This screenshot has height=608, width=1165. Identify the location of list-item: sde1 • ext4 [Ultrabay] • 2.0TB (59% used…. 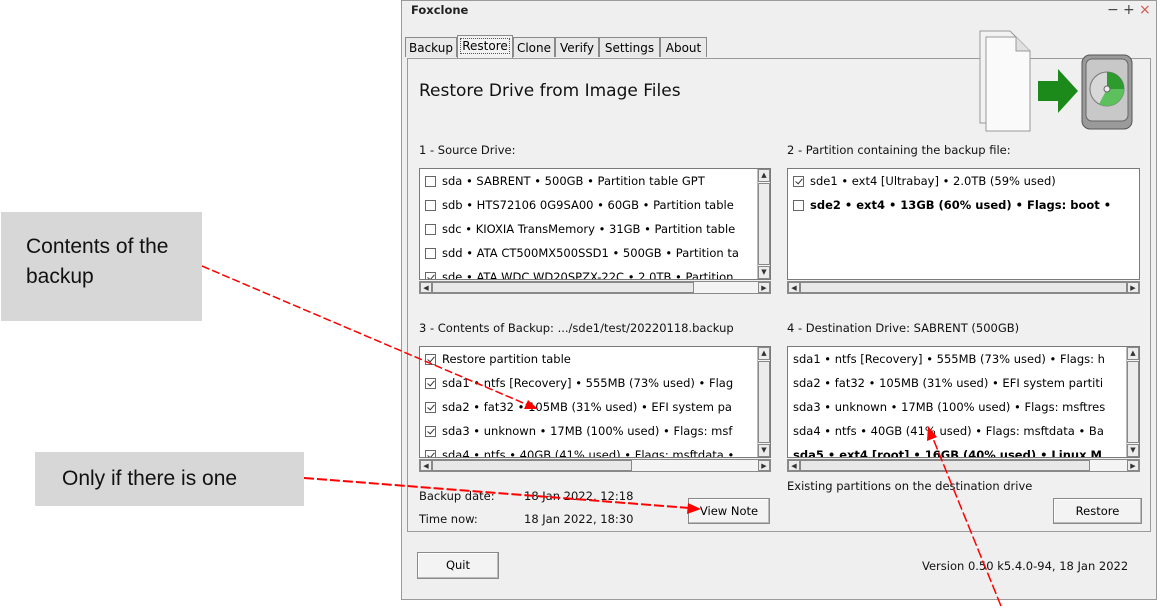
(963, 181).